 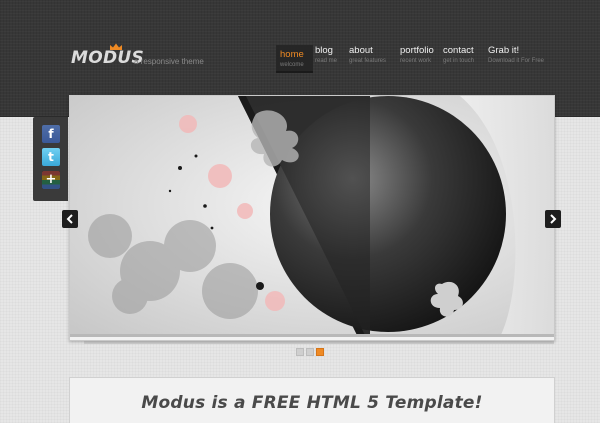 I want to click on nav-item-portfolio: portfolio recent work, so click(x=417, y=59).